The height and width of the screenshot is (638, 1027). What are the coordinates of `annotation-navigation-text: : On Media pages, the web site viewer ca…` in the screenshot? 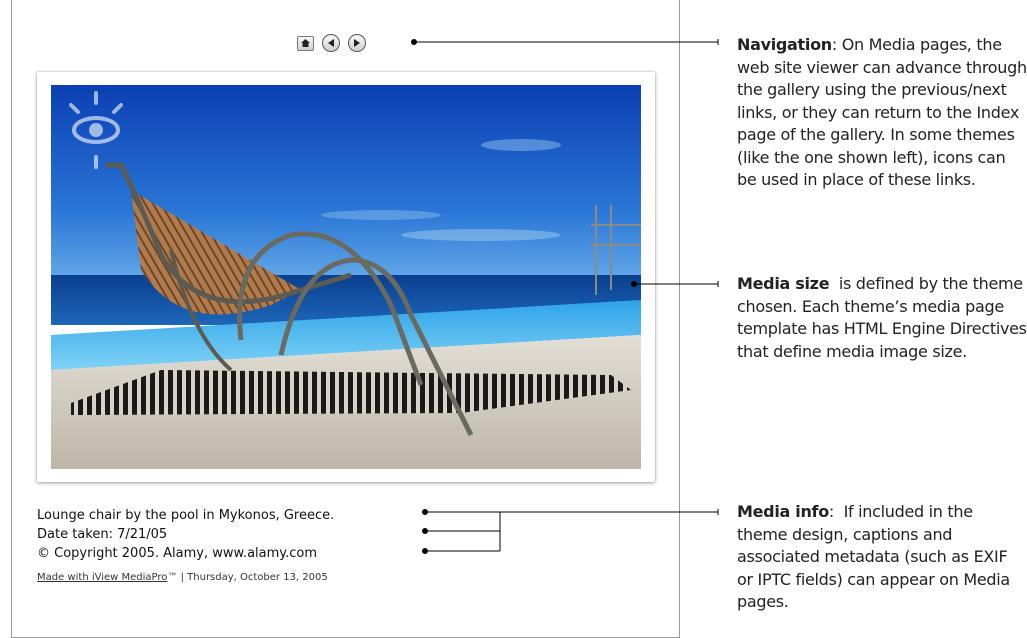 It's located at (882, 112).